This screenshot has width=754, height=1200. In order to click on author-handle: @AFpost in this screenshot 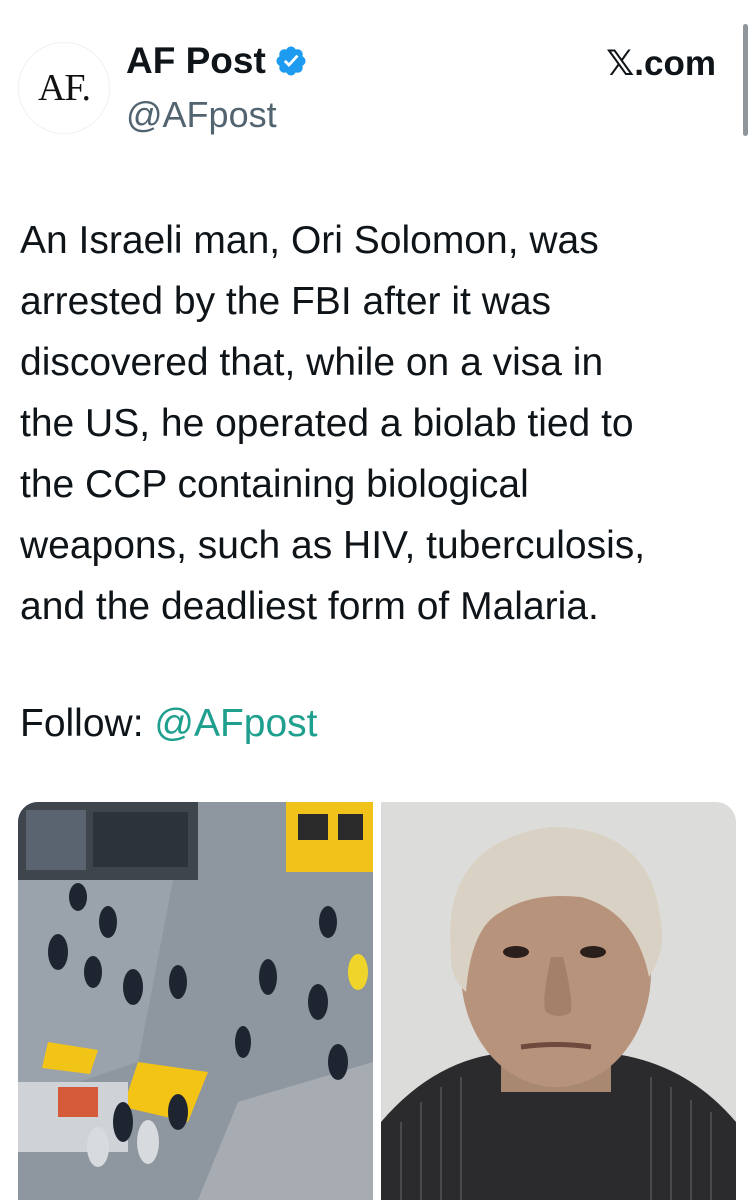, I will do `click(201, 115)`.